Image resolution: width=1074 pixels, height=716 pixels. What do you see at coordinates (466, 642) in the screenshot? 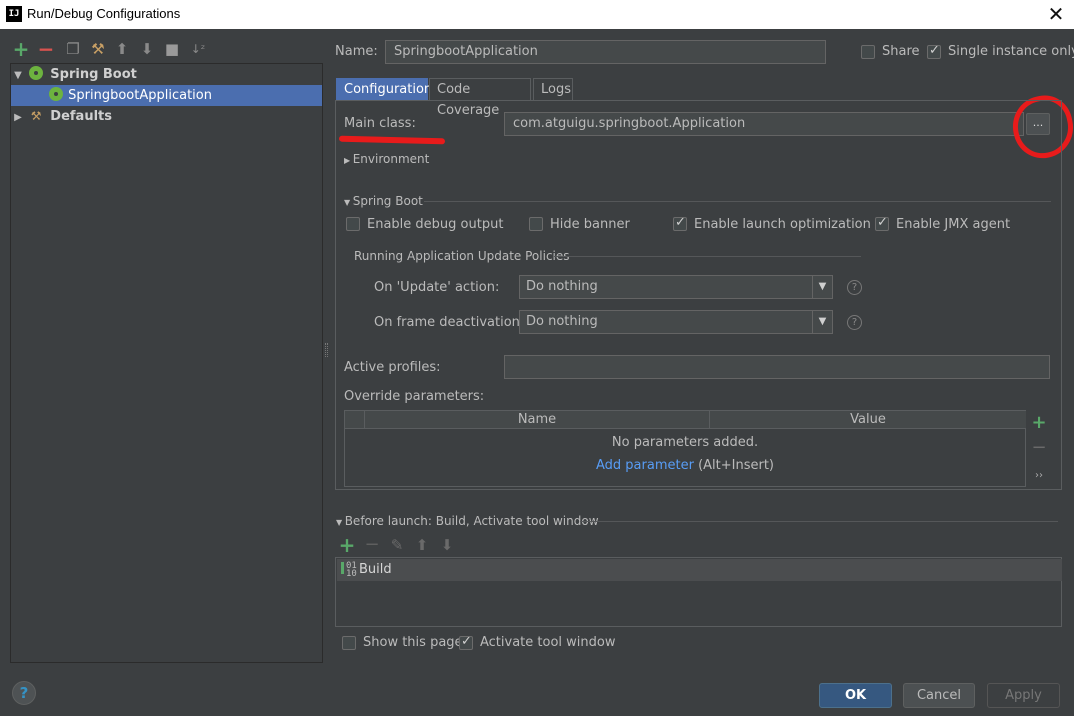
I see `activate-tool-window-checkbox` at bounding box center [466, 642].